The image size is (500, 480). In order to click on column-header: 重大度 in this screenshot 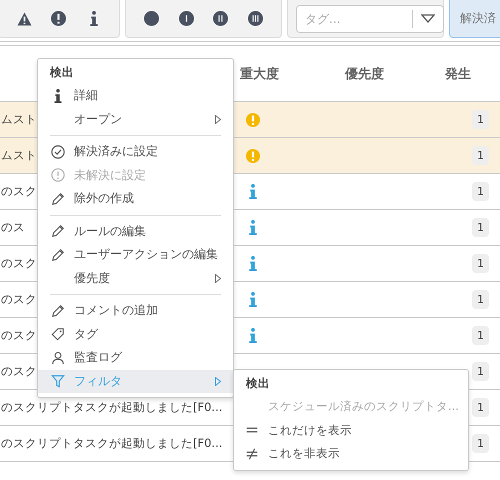, I will do `click(259, 74)`.